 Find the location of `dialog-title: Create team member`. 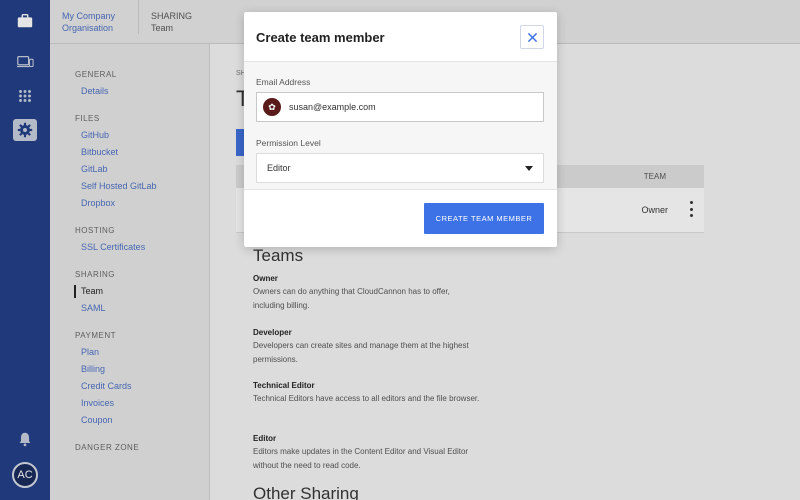

dialog-title: Create team member is located at coordinates (320, 37).